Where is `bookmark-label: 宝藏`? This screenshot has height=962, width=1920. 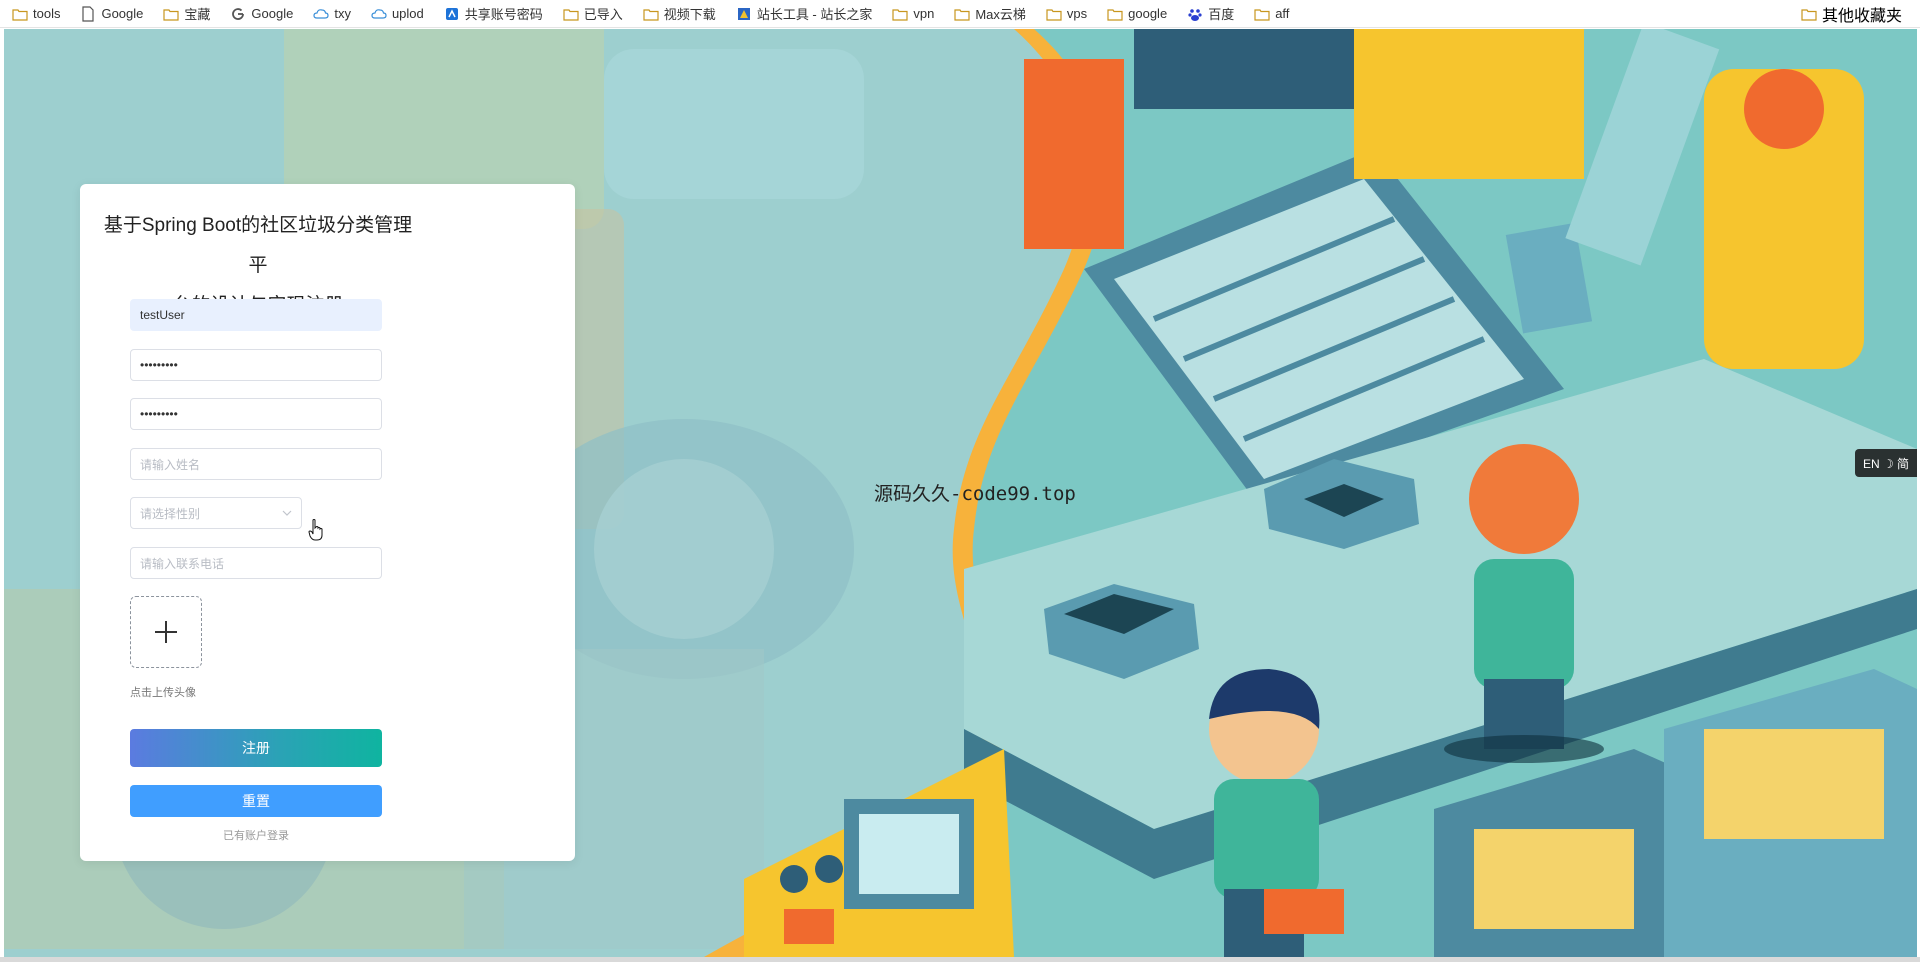
bookmark-label: 宝藏 is located at coordinates (197, 14).